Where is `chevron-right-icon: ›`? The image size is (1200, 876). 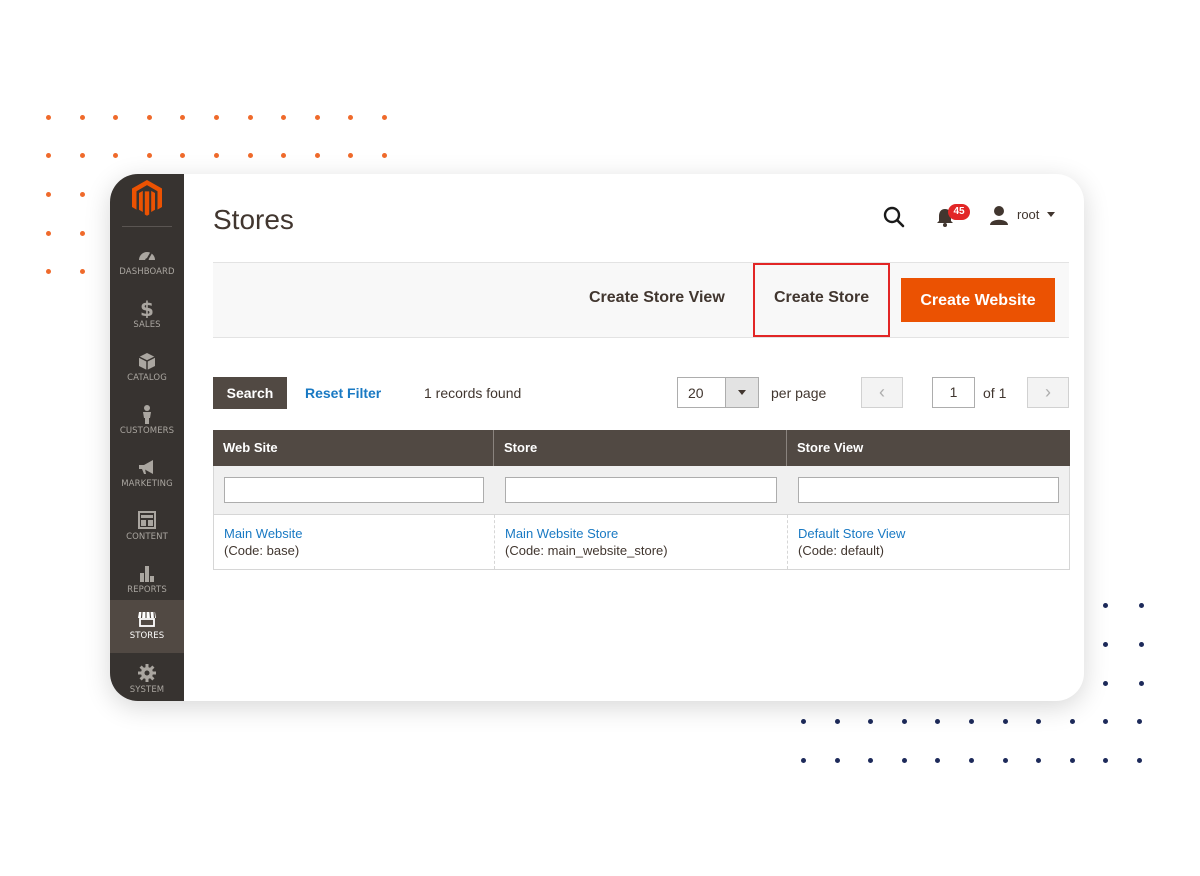 chevron-right-icon: › is located at coordinates (1048, 392).